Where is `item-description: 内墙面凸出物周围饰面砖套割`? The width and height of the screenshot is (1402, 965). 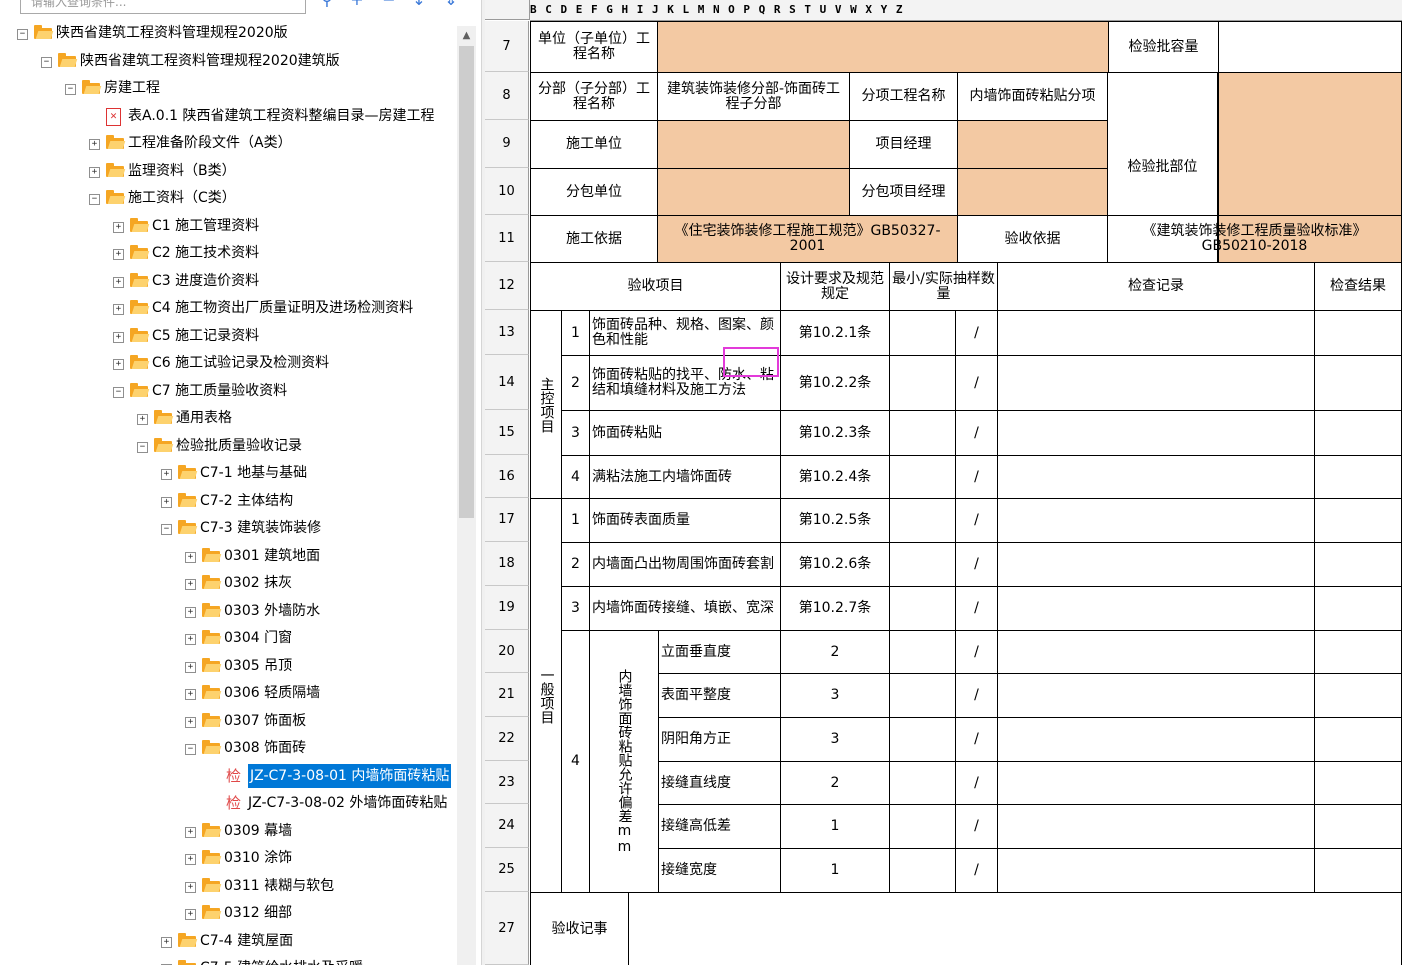 item-description: 内墙面凸出物周围饰面砖套割 is located at coordinates (685, 564).